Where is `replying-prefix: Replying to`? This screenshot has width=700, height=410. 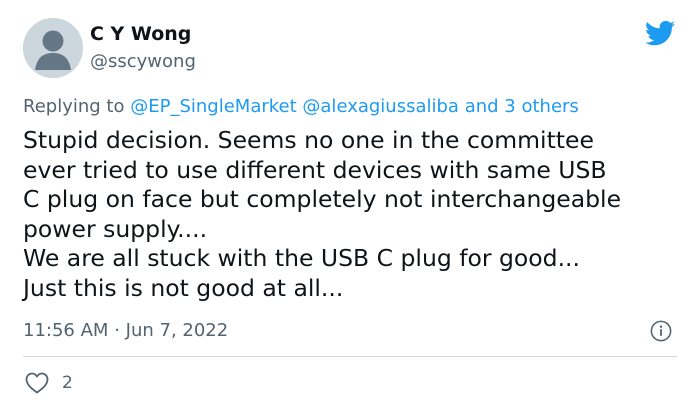
replying-prefix: Replying to is located at coordinates (74, 106).